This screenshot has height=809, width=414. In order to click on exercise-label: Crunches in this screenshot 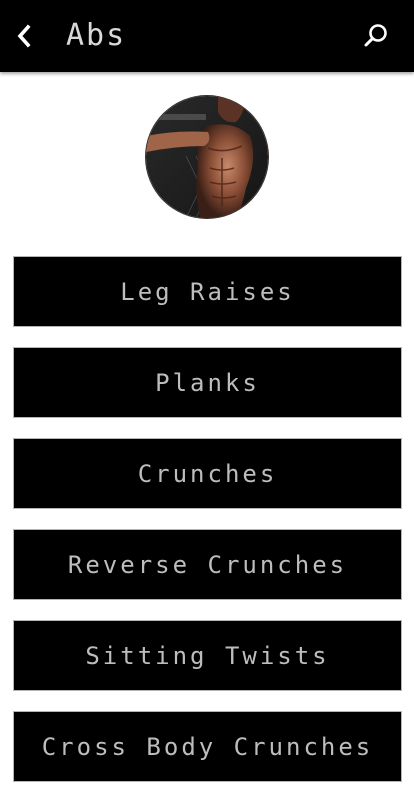, I will do `click(207, 473)`.